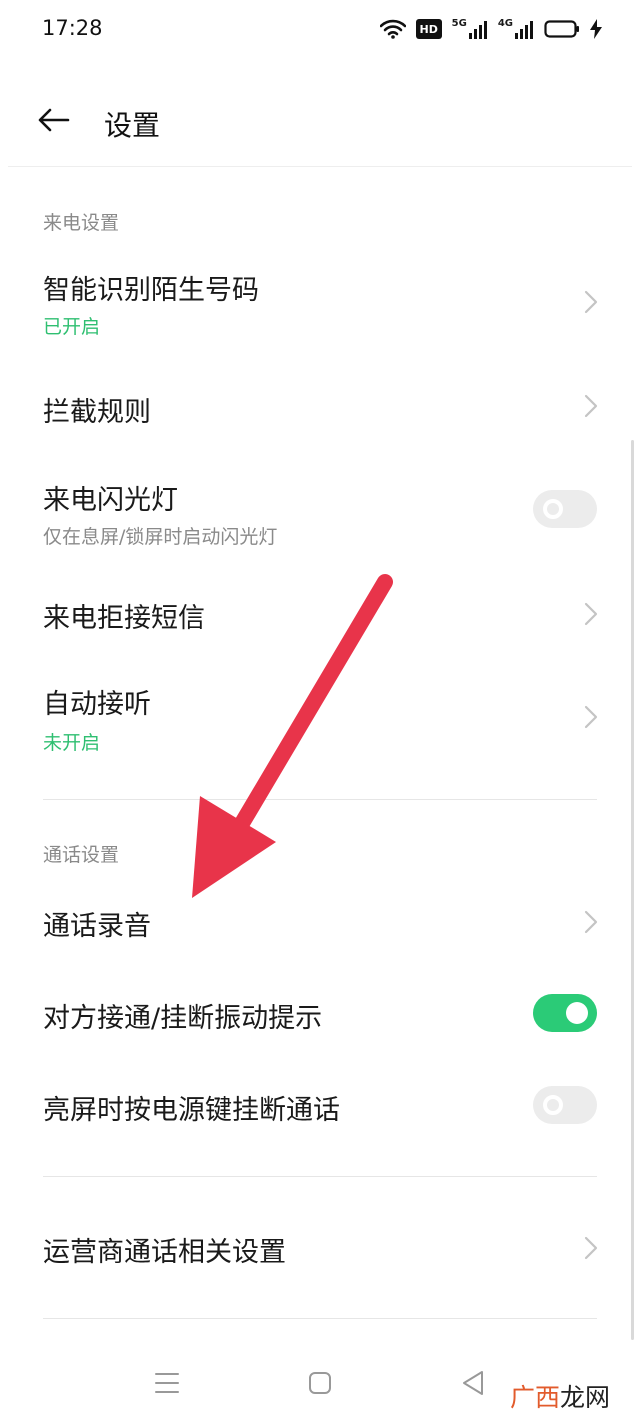  Describe the element at coordinates (191, 1110) in the screenshot. I see `item-title: 亮屏时按电源键挂断通话` at that location.